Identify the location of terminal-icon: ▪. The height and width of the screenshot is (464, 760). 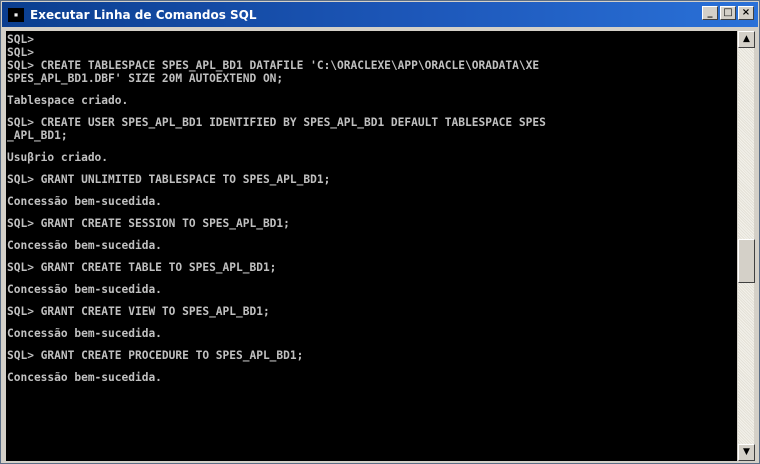
(16, 14).